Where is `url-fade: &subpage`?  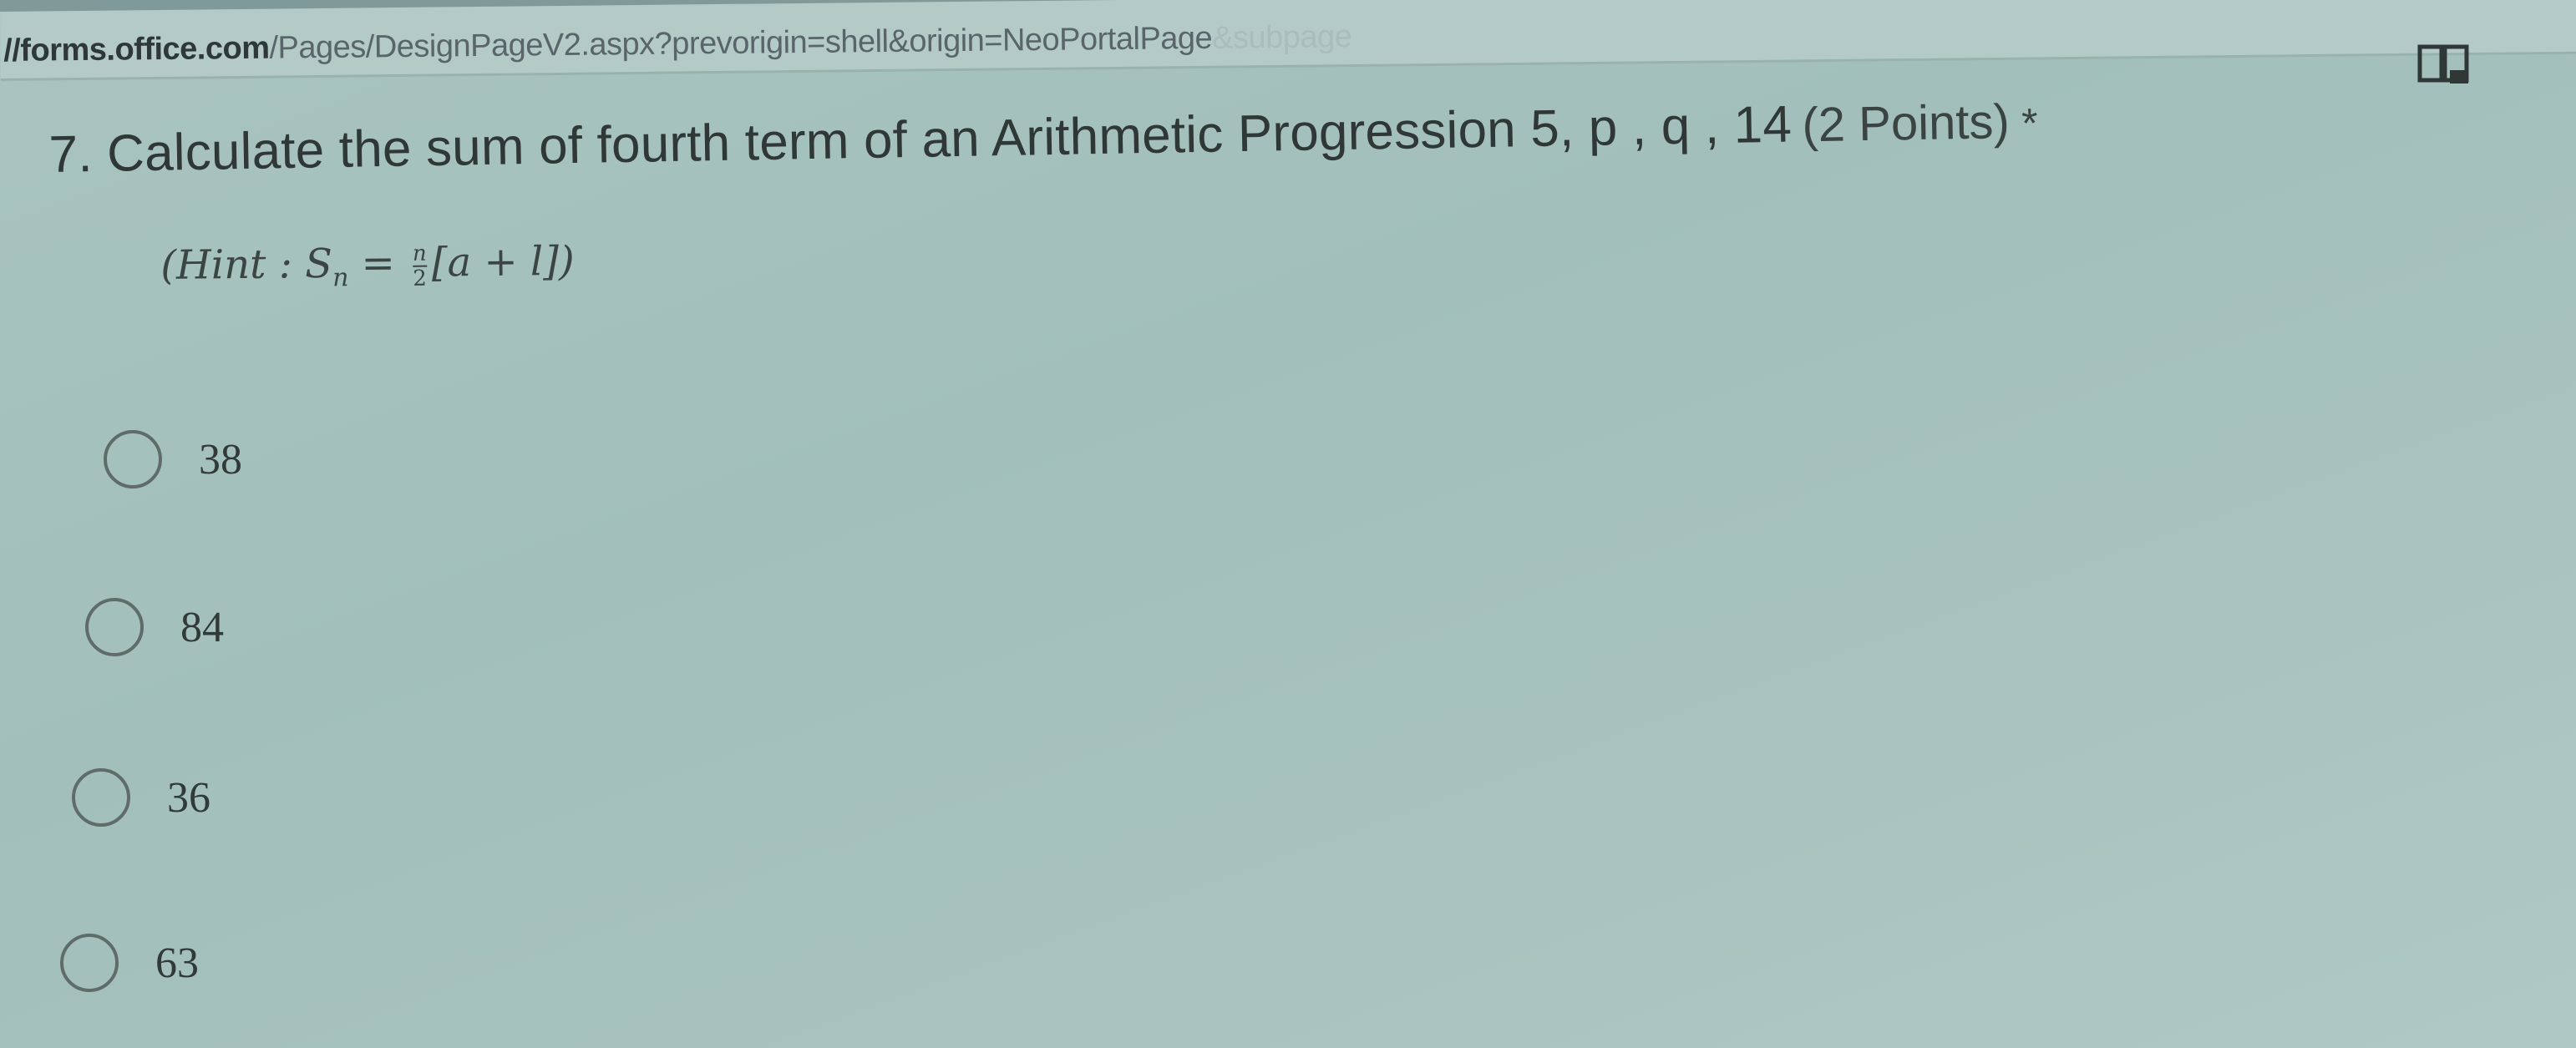 url-fade: &subpage is located at coordinates (1281, 37).